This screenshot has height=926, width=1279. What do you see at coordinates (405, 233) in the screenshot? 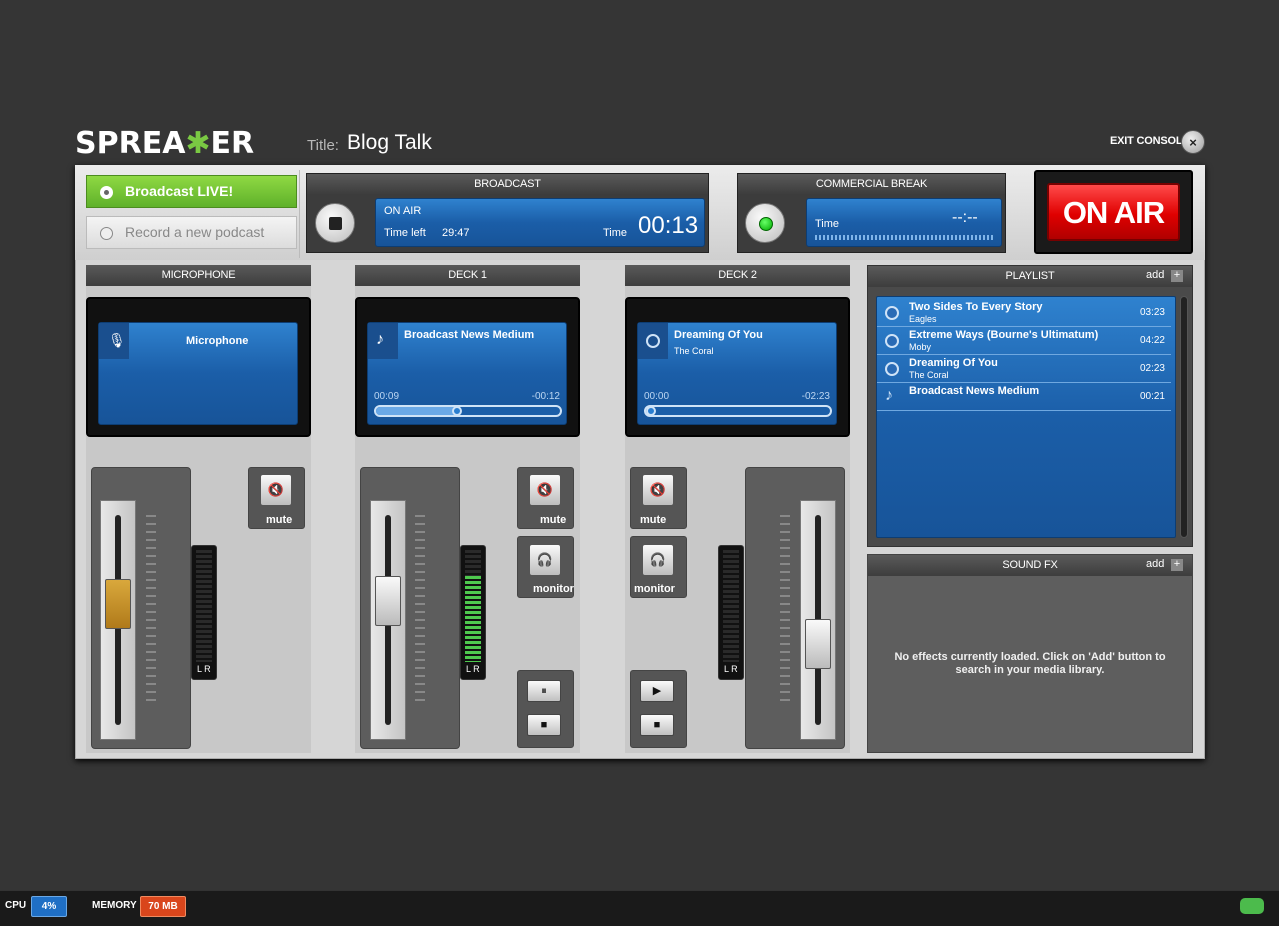
I see `time-left-label: Time left` at bounding box center [405, 233].